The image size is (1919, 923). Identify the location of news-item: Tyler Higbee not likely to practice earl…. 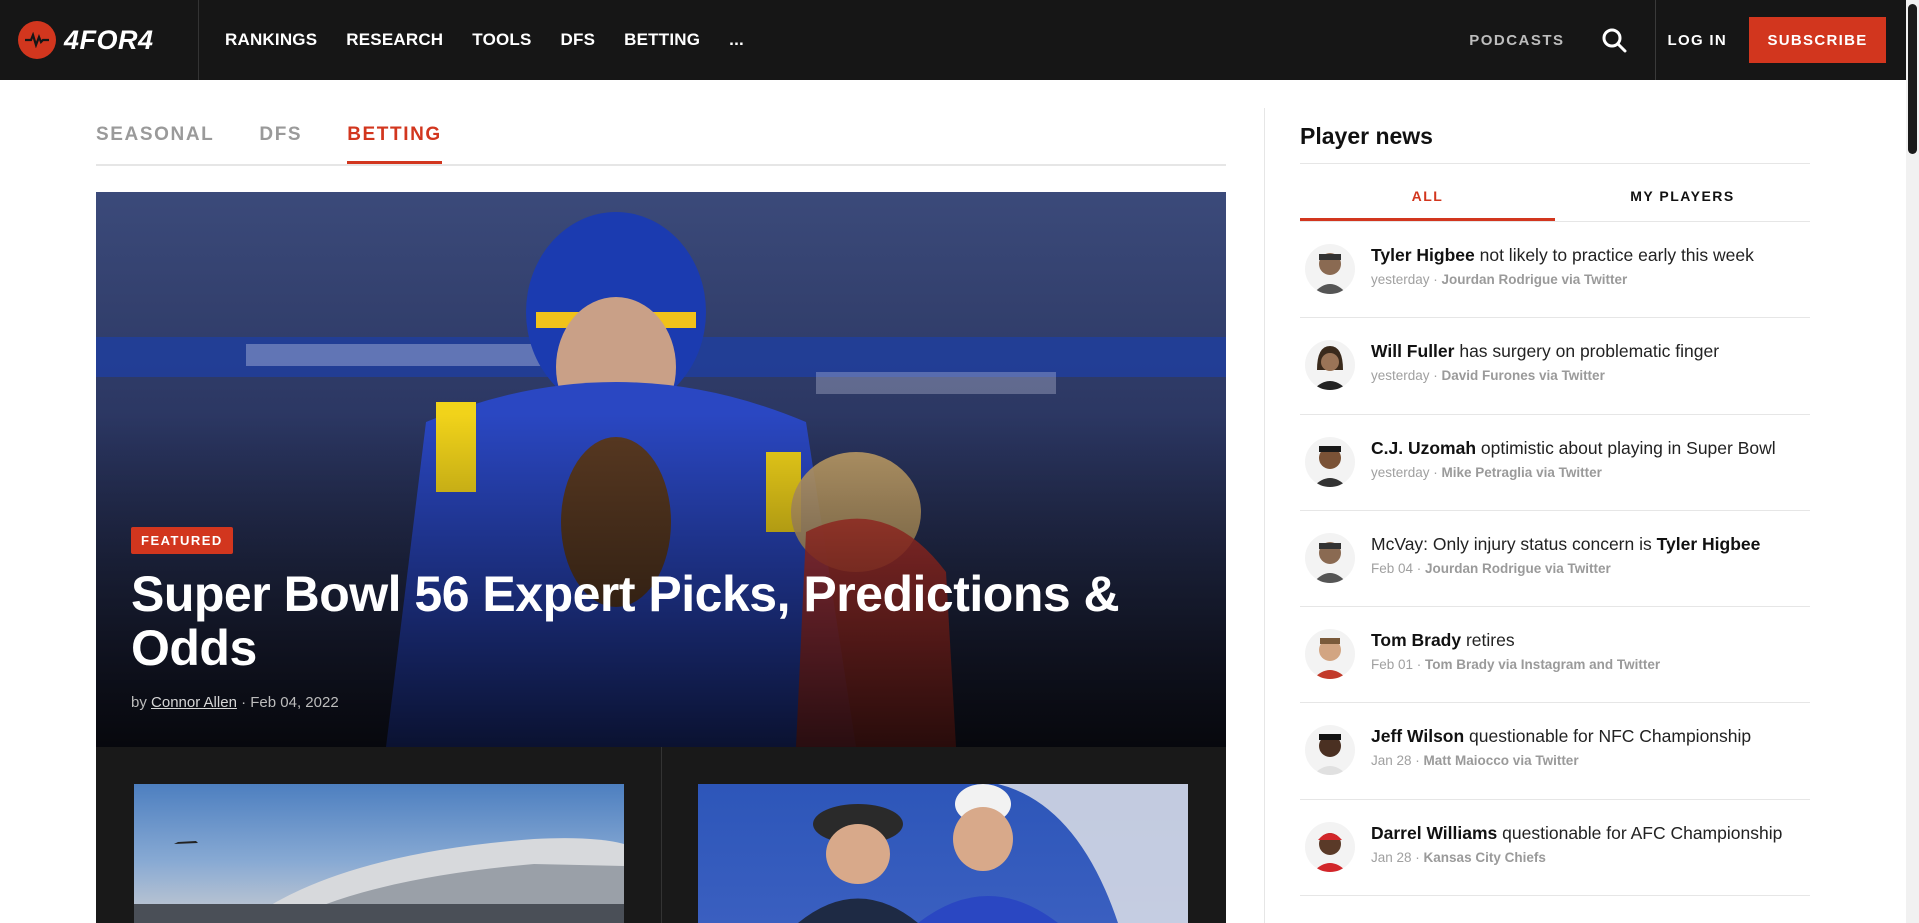
(1555, 270).